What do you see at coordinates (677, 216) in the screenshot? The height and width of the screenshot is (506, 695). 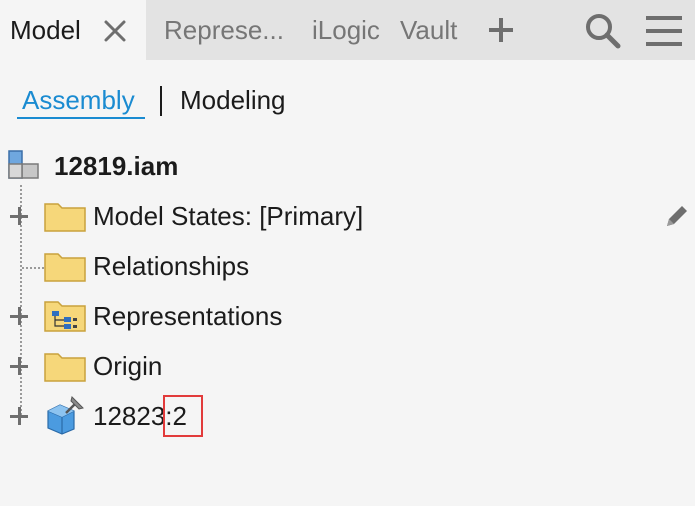 I see `edit-pencil-icon` at bounding box center [677, 216].